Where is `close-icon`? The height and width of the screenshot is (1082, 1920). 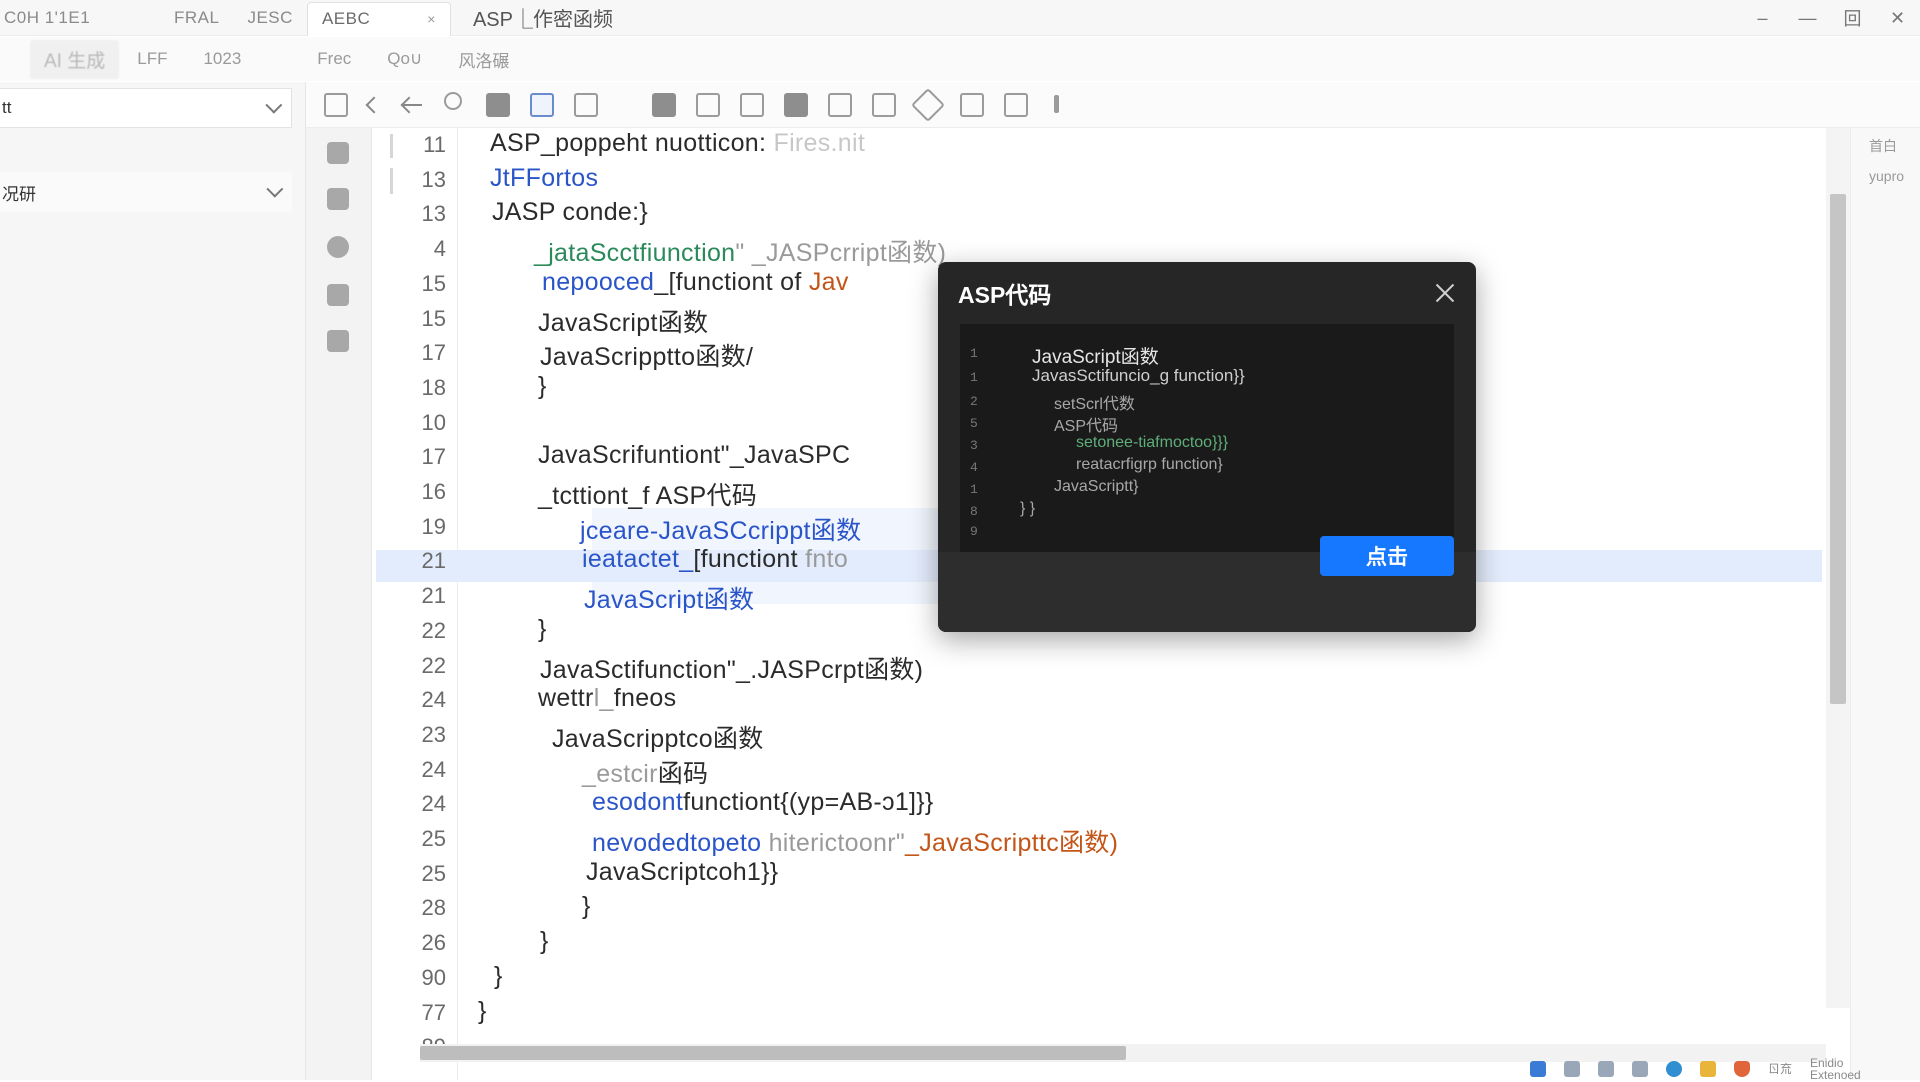 close-icon is located at coordinates (1445, 293).